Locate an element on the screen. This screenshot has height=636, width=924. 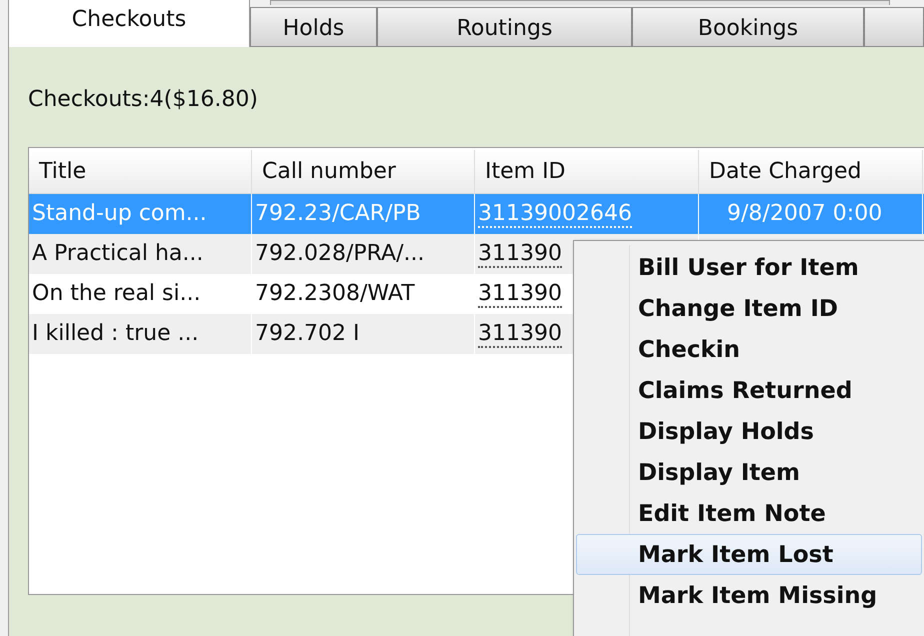
tab: Bookings is located at coordinates (748, 27).